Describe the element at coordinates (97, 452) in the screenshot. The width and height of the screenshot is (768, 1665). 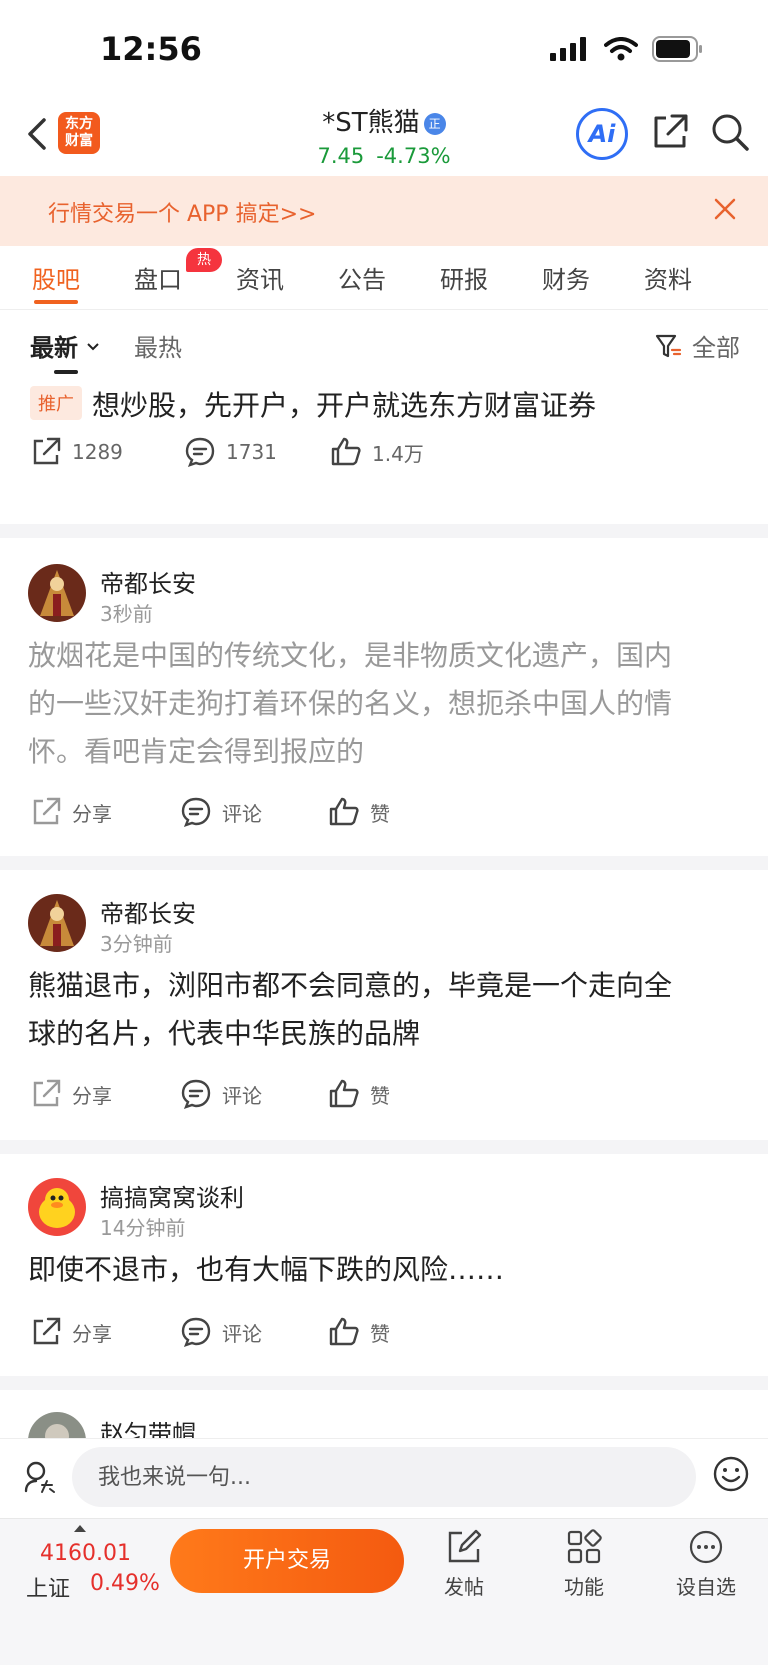
I see `share-count: 1289` at that location.